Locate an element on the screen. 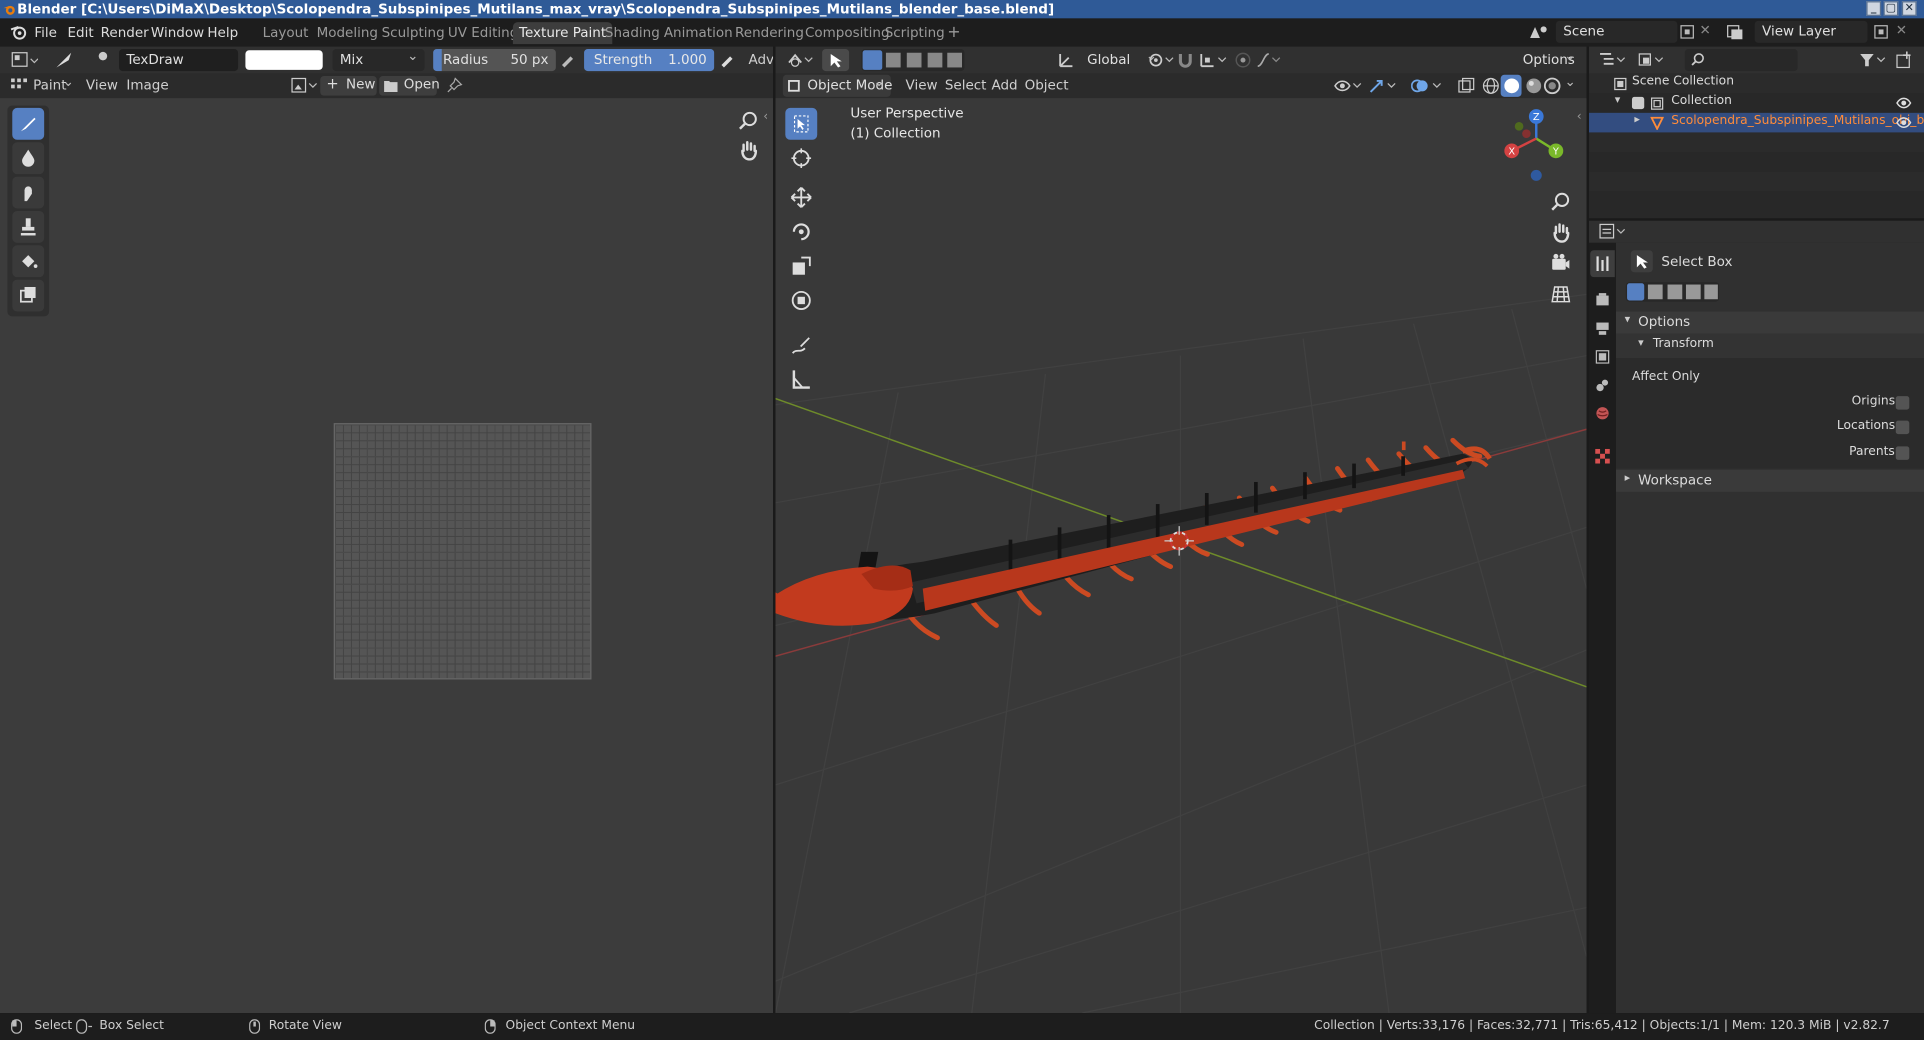 This screenshot has width=1924, height=1040. scale-tool-button is located at coordinates (801, 266).